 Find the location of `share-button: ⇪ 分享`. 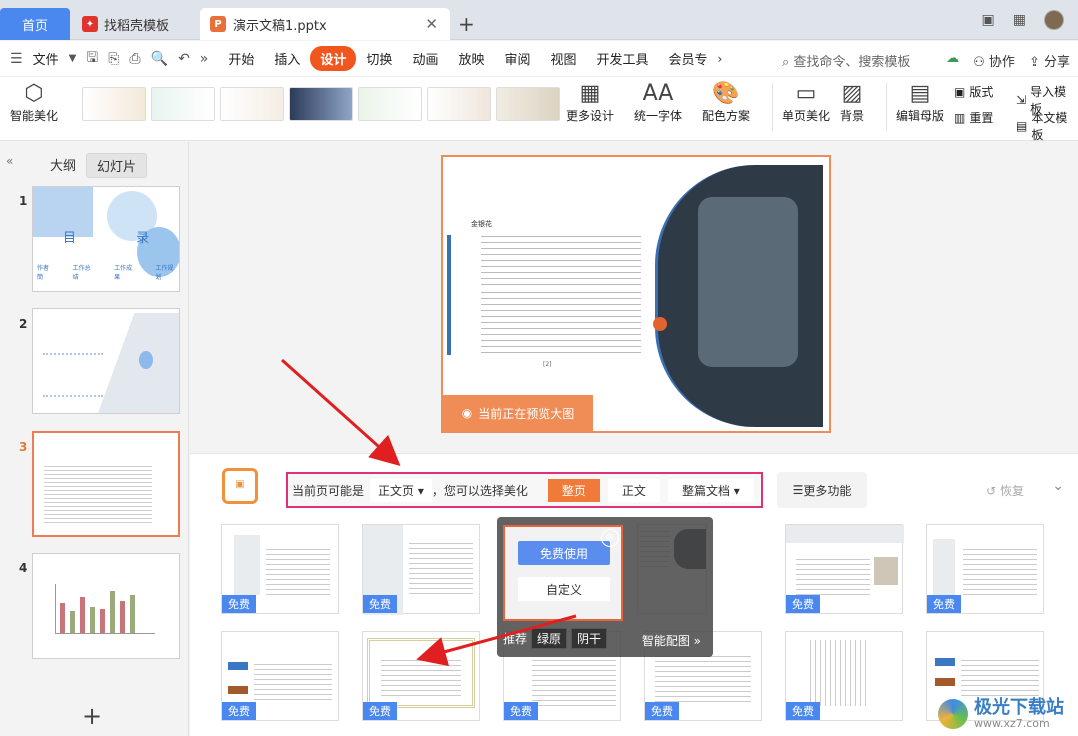

share-button: ⇪ 分享 is located at coordinates (1049, 60).